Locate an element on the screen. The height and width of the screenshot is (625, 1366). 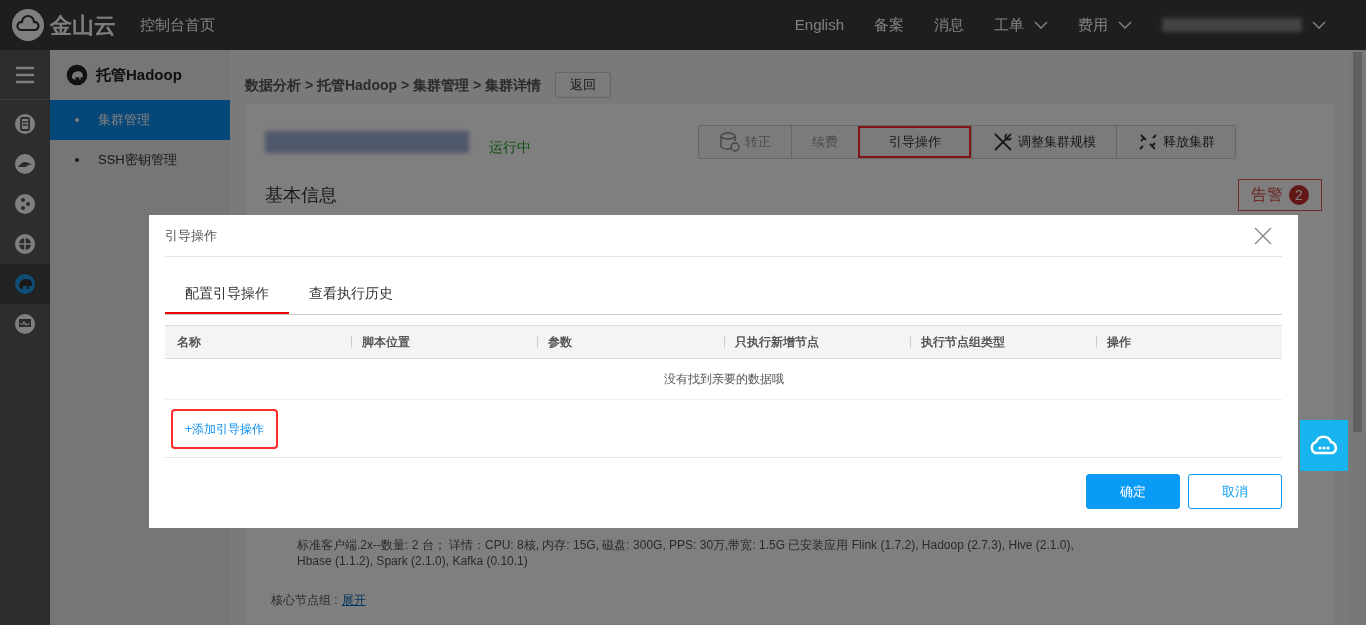
chat-button is located at coordinates (1324, 445).